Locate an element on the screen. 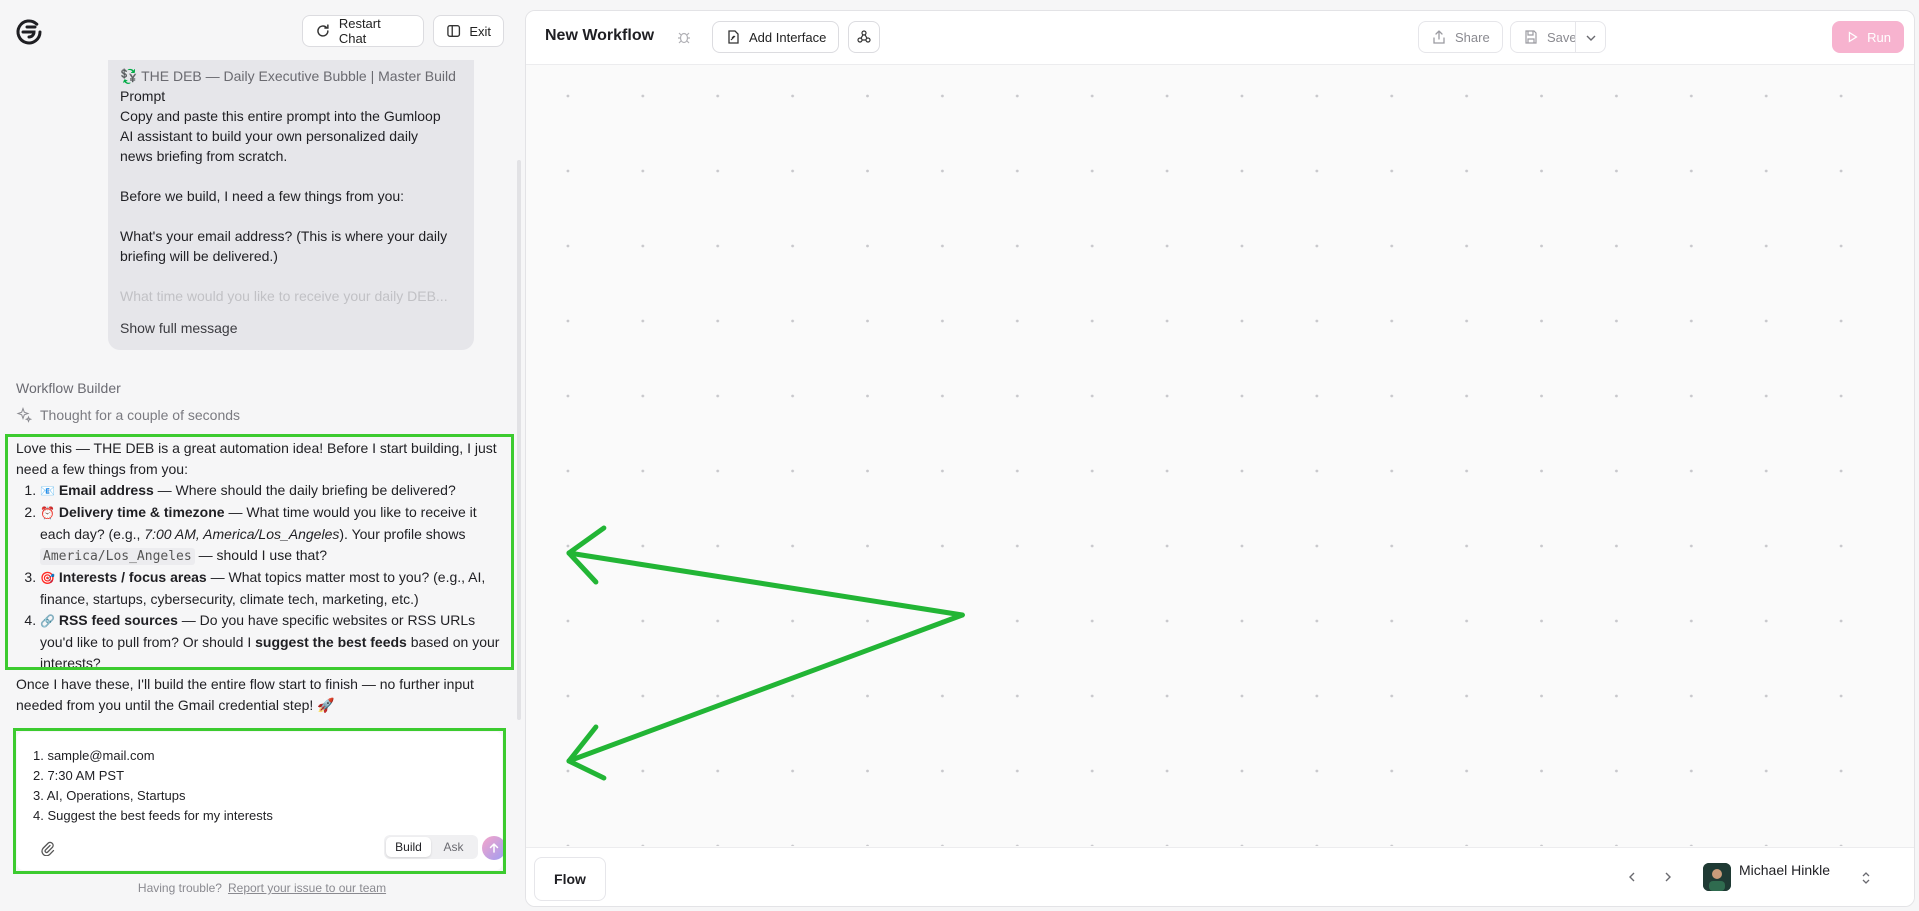 This screenshot has height=911, width=1919. chat-scrollbar is located at coordinates (519, 440).